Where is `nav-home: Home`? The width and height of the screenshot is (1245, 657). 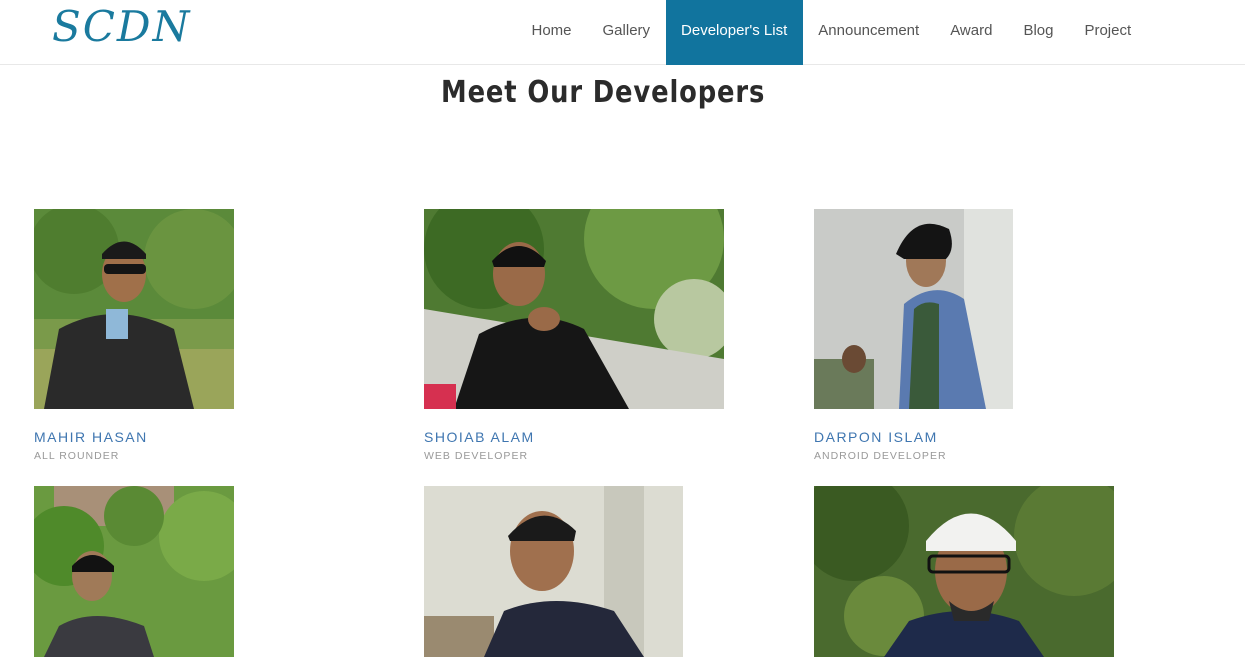
nav-home: Home is located at coordinates (551, 32).